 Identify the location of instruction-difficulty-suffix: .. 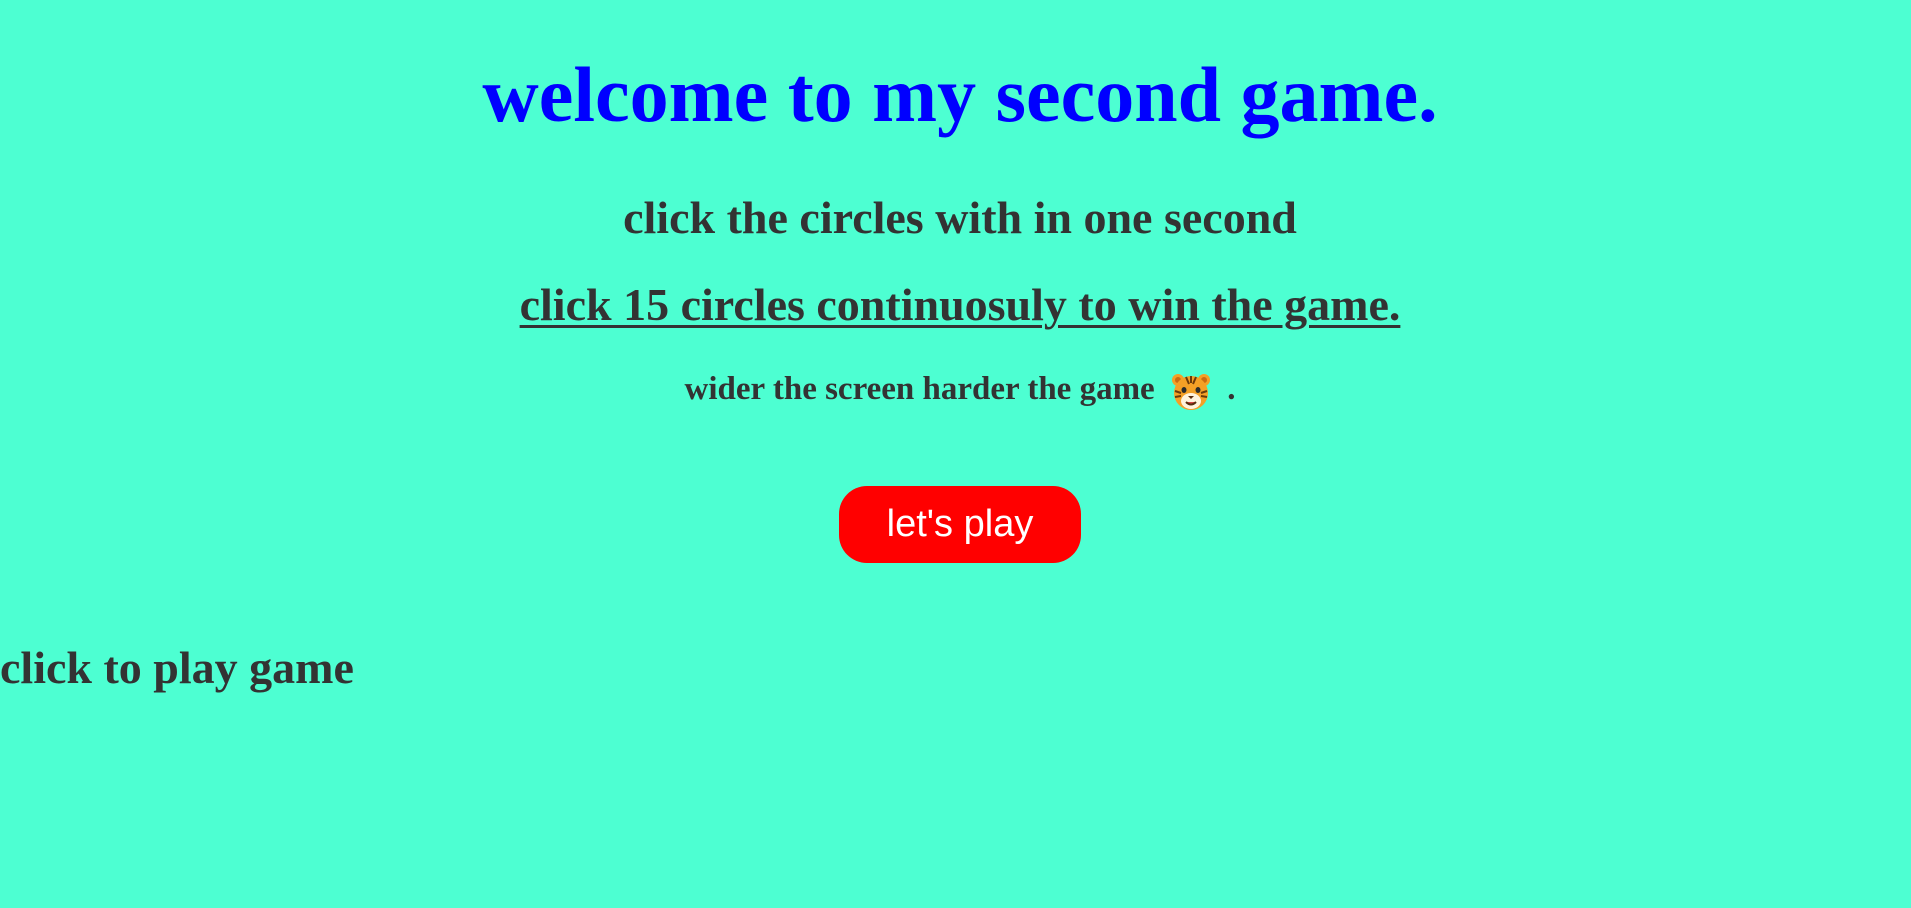
(1231, 389).